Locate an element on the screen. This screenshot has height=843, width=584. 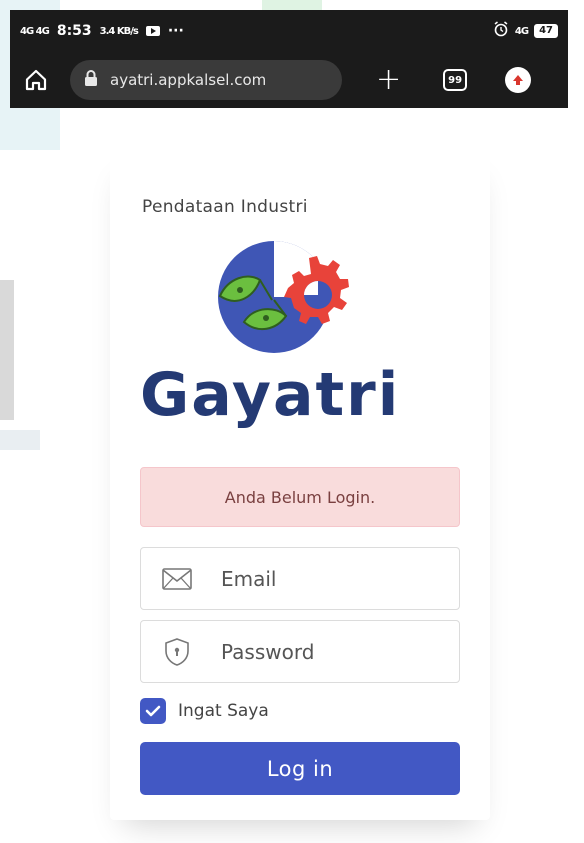
email-input is located at coordinates (331, 578).